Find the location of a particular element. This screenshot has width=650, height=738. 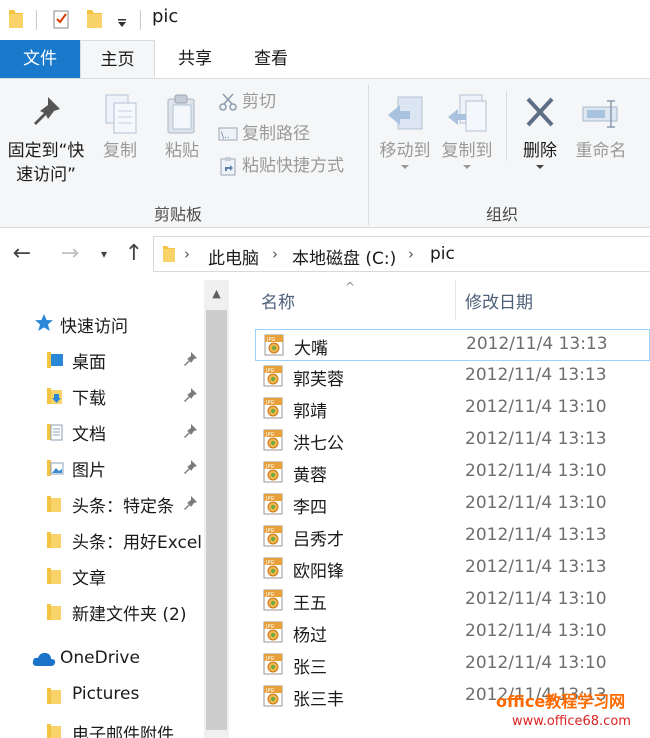

pin-label-line2: 速访问” is located at coordinates (46, 175).